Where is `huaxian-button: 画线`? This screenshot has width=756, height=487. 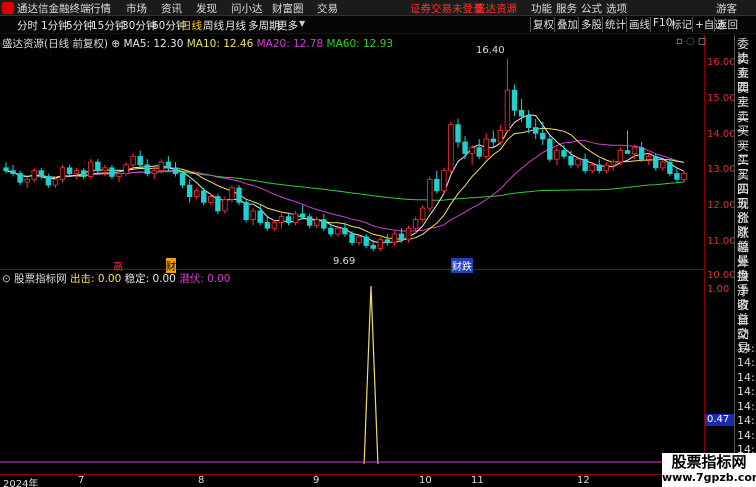
huaxian-button: 画线 is located at coordinates (638, 24).